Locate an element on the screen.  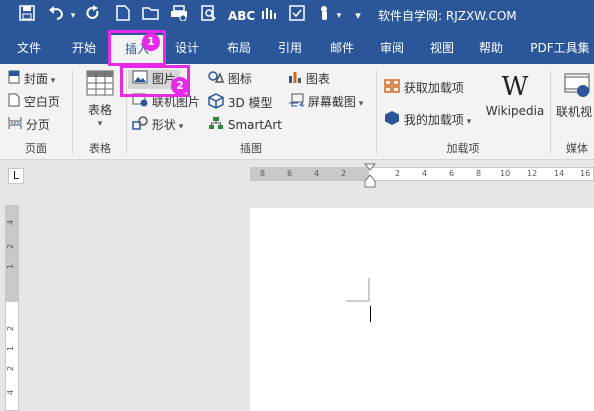
tab-selector: L is located at coordinates (16, 176).